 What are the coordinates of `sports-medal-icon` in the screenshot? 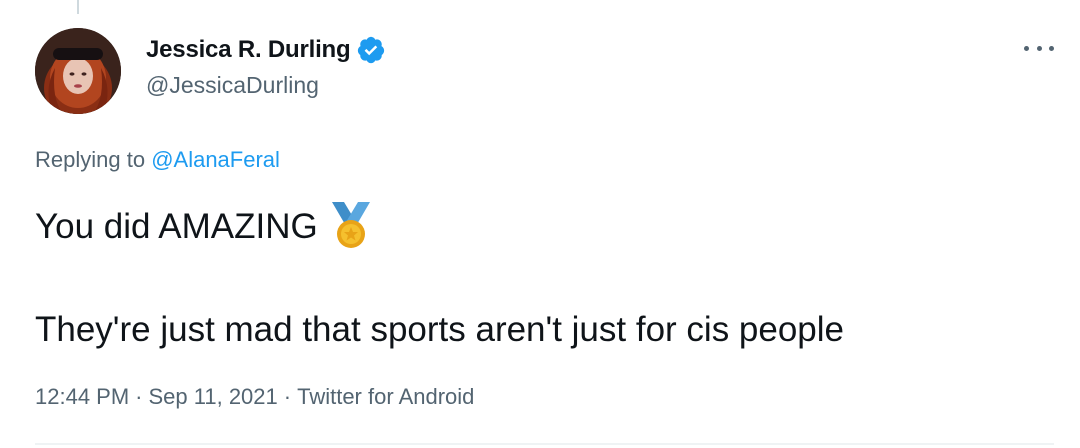 It's located at (351, 225).